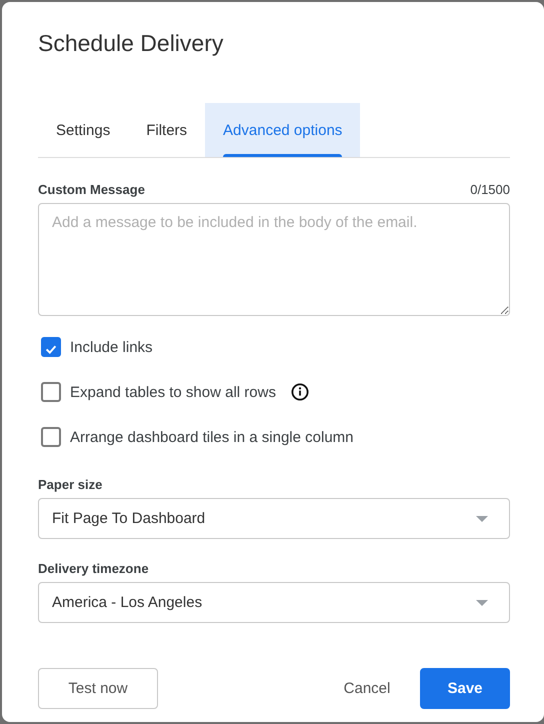 This screenshot has width=544, height=724. Describe the element at coordinates (93, 568) in the screenshot. I see `field-label: Delivery timezone` at that location.